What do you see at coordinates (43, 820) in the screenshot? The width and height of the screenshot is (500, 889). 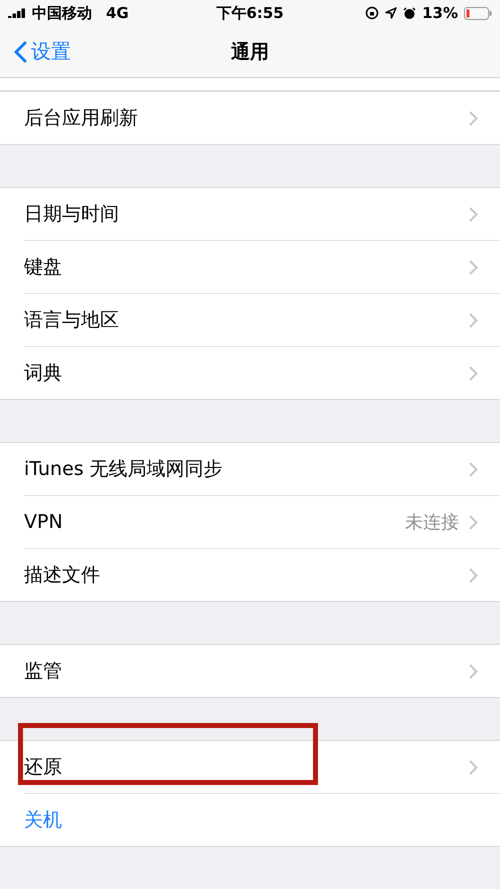 I see `row-label: 关机` at bounding box center [43, 820].